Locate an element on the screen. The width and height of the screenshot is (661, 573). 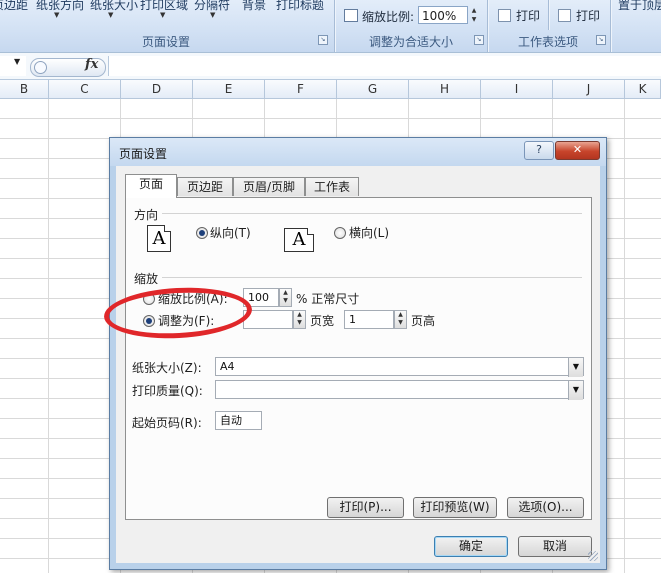
scale-launcher-icon: ↘ is located at coordinates (479, 40).